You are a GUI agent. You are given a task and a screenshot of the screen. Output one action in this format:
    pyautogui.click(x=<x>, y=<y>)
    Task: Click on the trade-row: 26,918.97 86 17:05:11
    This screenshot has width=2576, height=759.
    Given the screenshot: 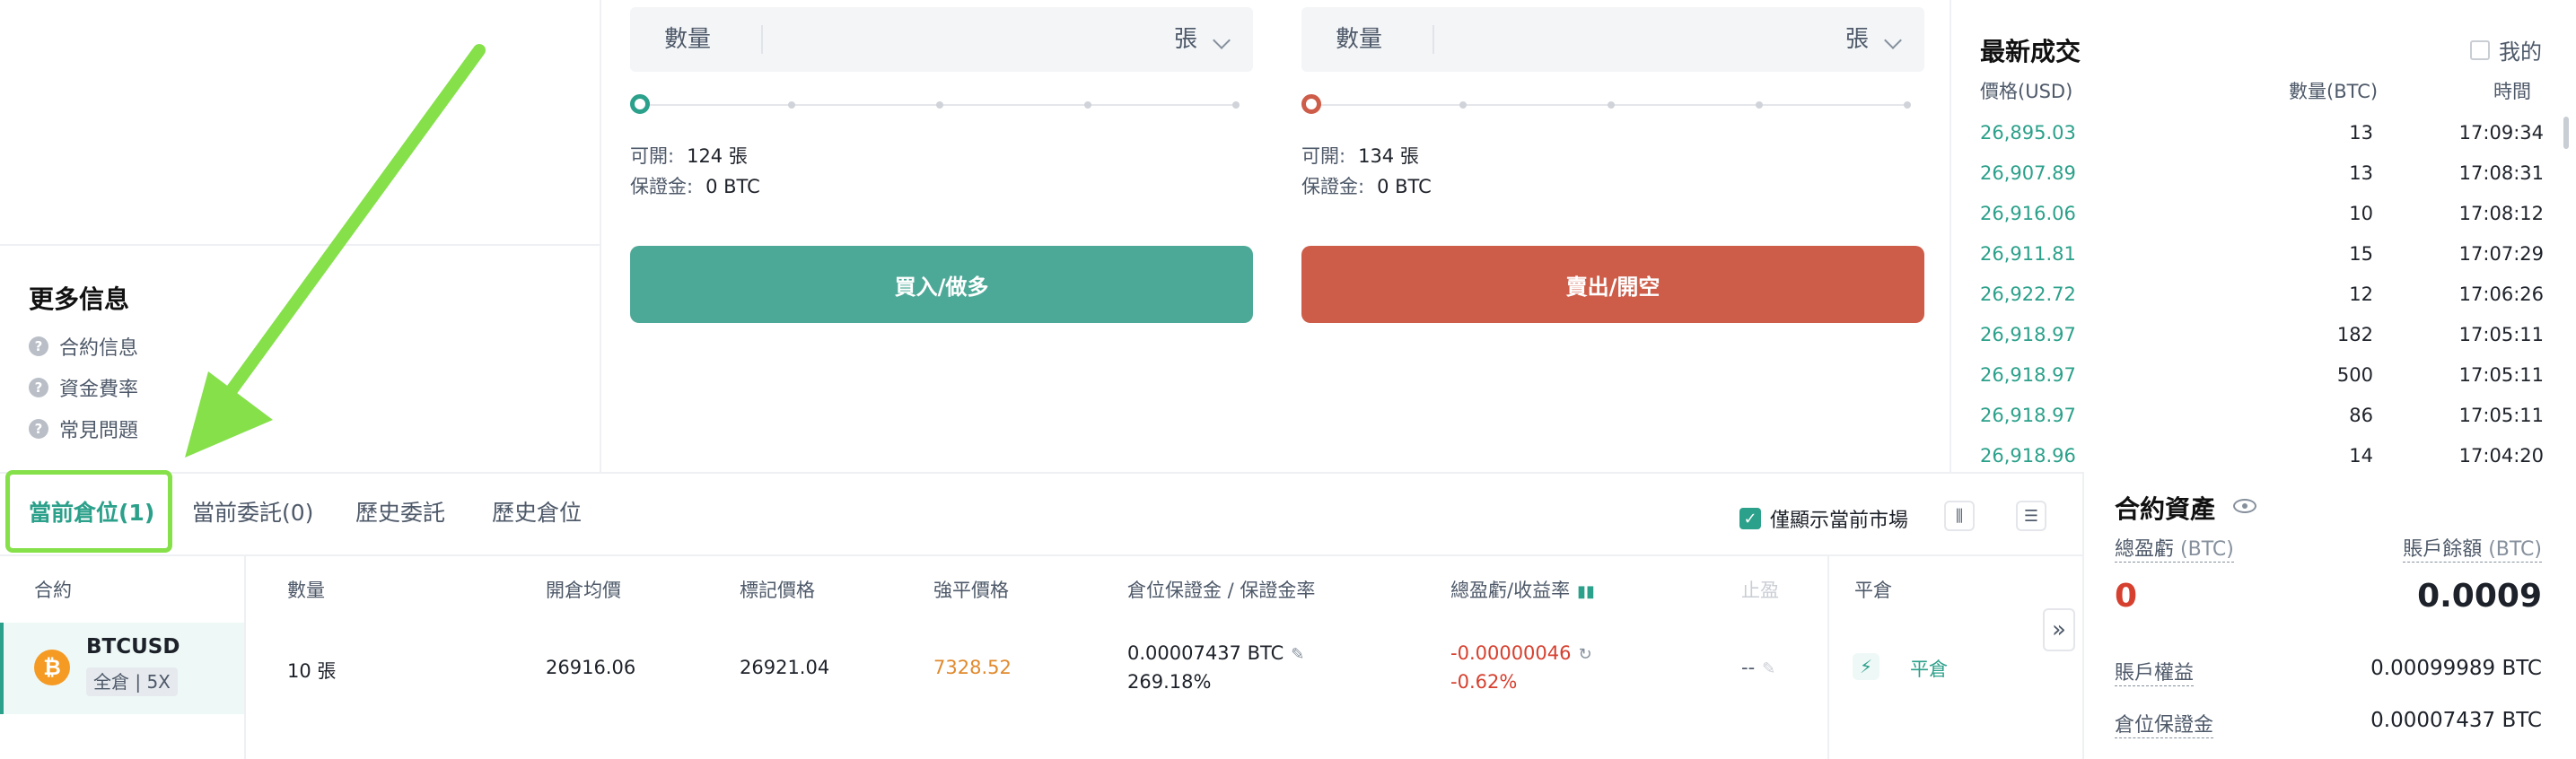 What is the action you would take?
    pyautogui.click(x=2262, y=416)
    